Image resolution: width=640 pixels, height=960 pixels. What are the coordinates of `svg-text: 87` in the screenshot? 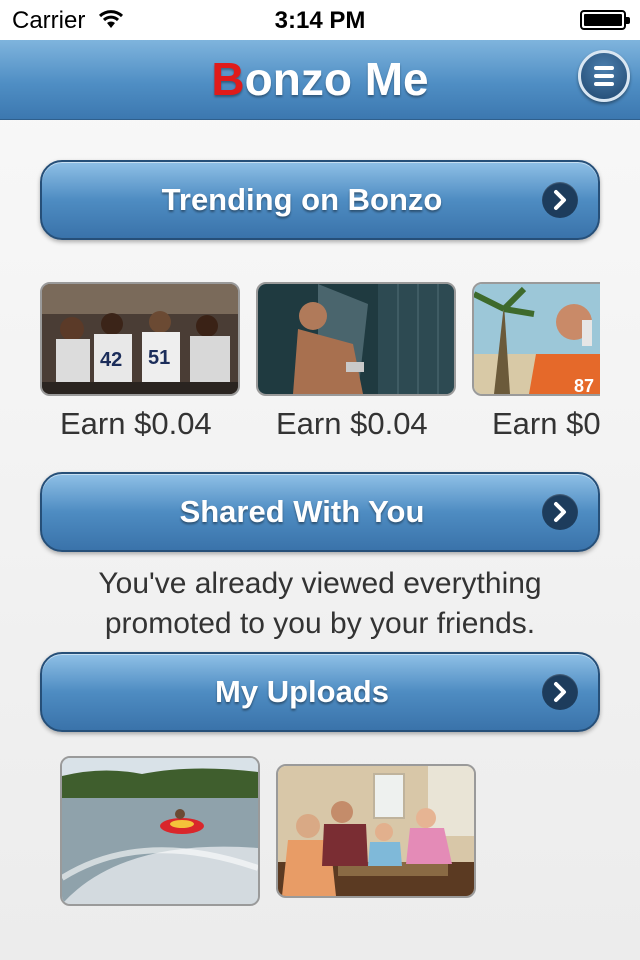 It's located at (584, 385).